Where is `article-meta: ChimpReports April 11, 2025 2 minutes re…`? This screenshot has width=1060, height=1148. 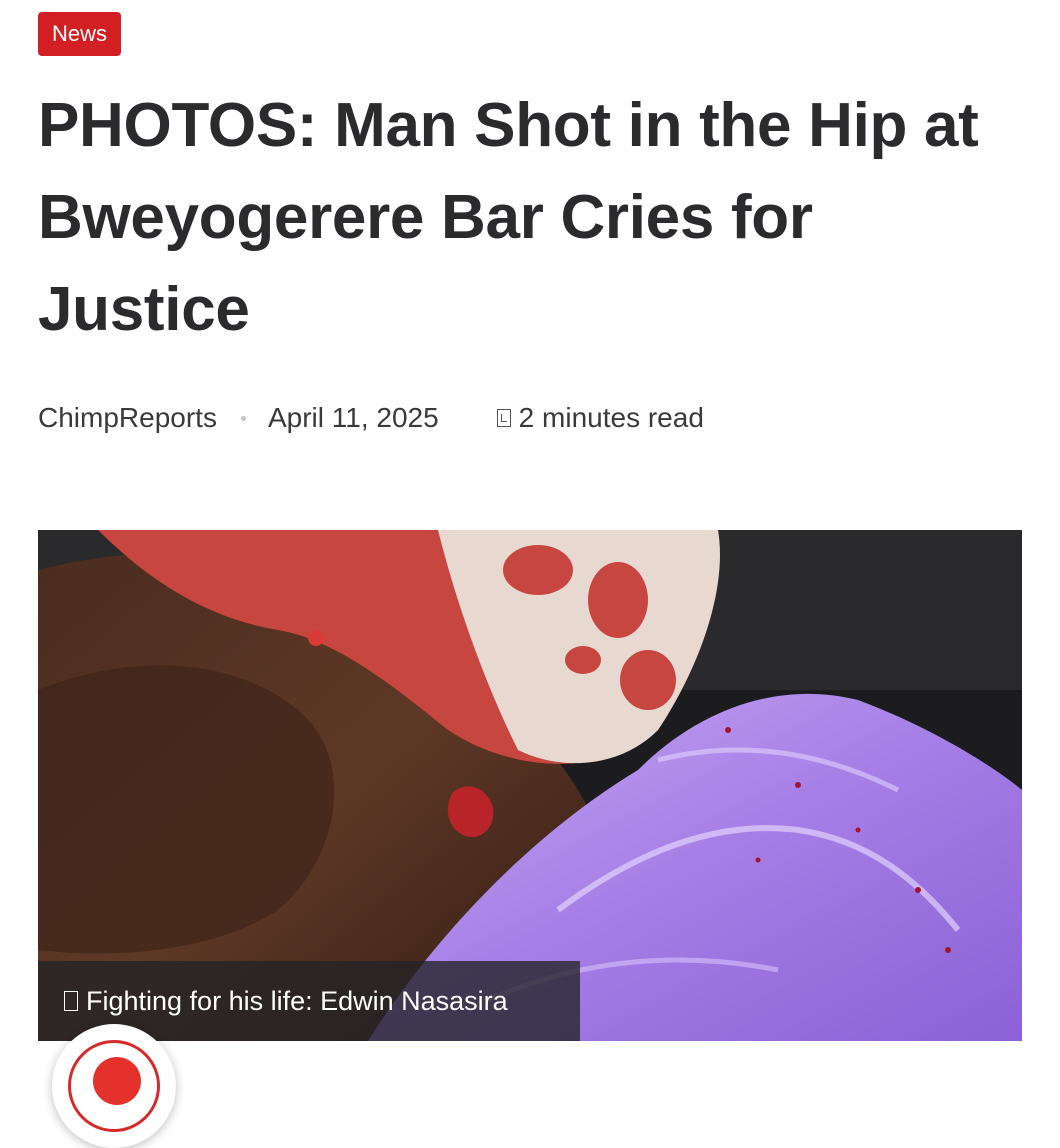 article-meta: ChimpReports April 11, 2025 2 minutes re… is located at coordinates (371, 418).